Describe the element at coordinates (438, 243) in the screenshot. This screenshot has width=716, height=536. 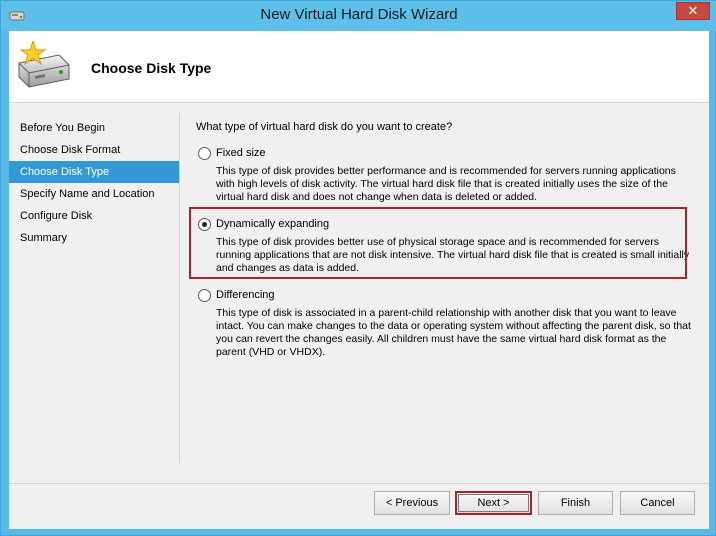
I see `selected-option-highlight` at that location.